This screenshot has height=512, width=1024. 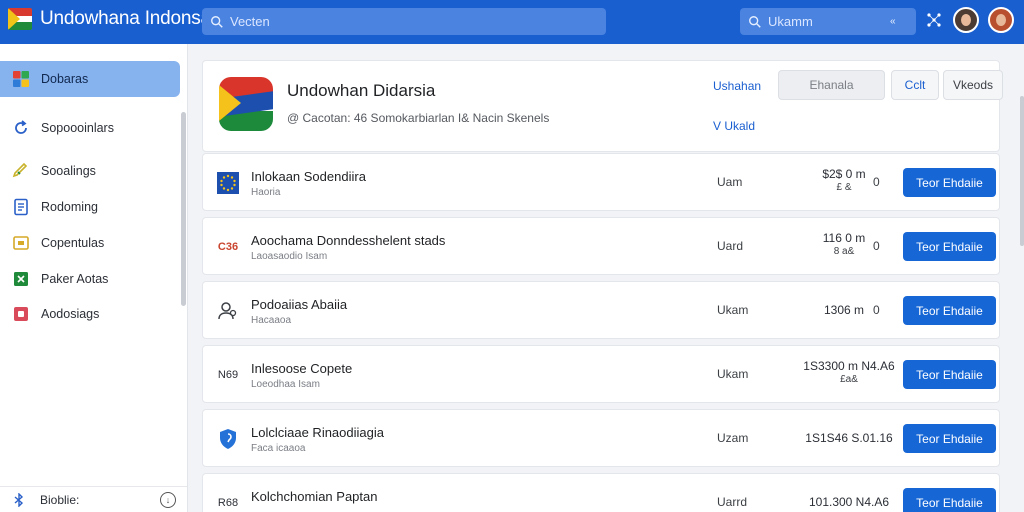 What do you see at coordinates (246, 104) in the screenshot?
I see `app-logo-icon` at bounding box center [246, 104].